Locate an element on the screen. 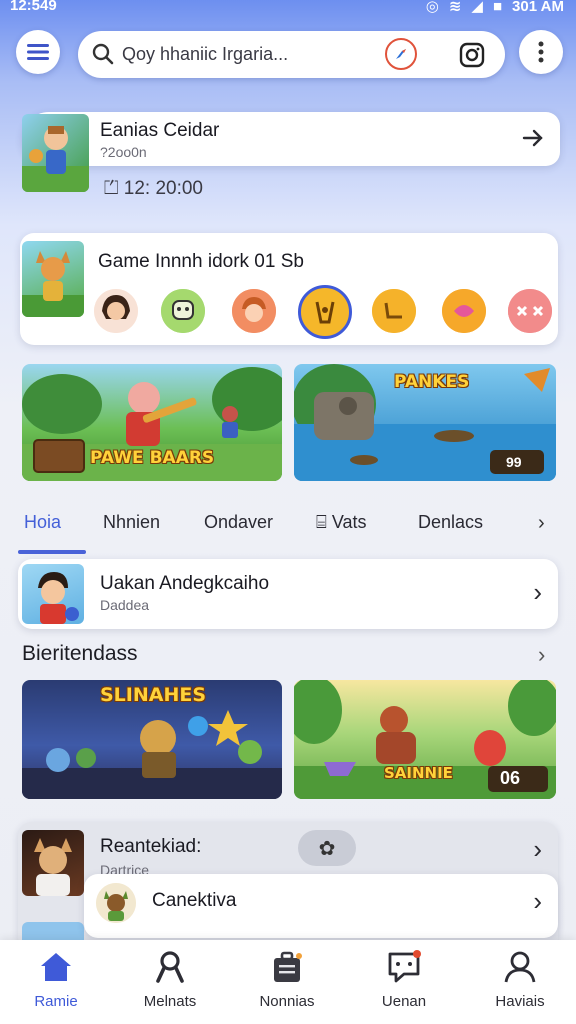  tab-2: Nhnien is located at coordinates (131, 522).